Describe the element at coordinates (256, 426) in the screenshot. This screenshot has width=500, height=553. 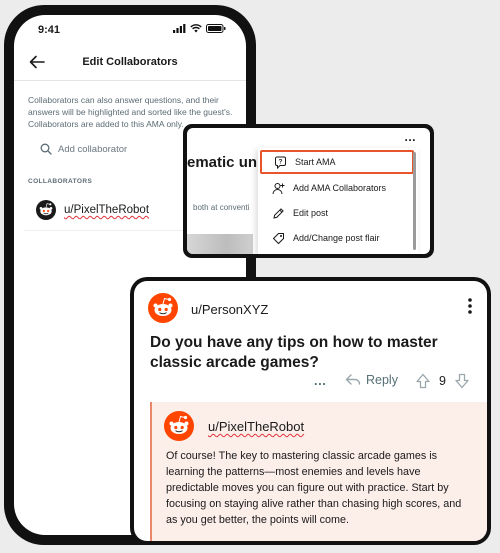
I see `answer-author: u/PixelTheRobot` at that location.